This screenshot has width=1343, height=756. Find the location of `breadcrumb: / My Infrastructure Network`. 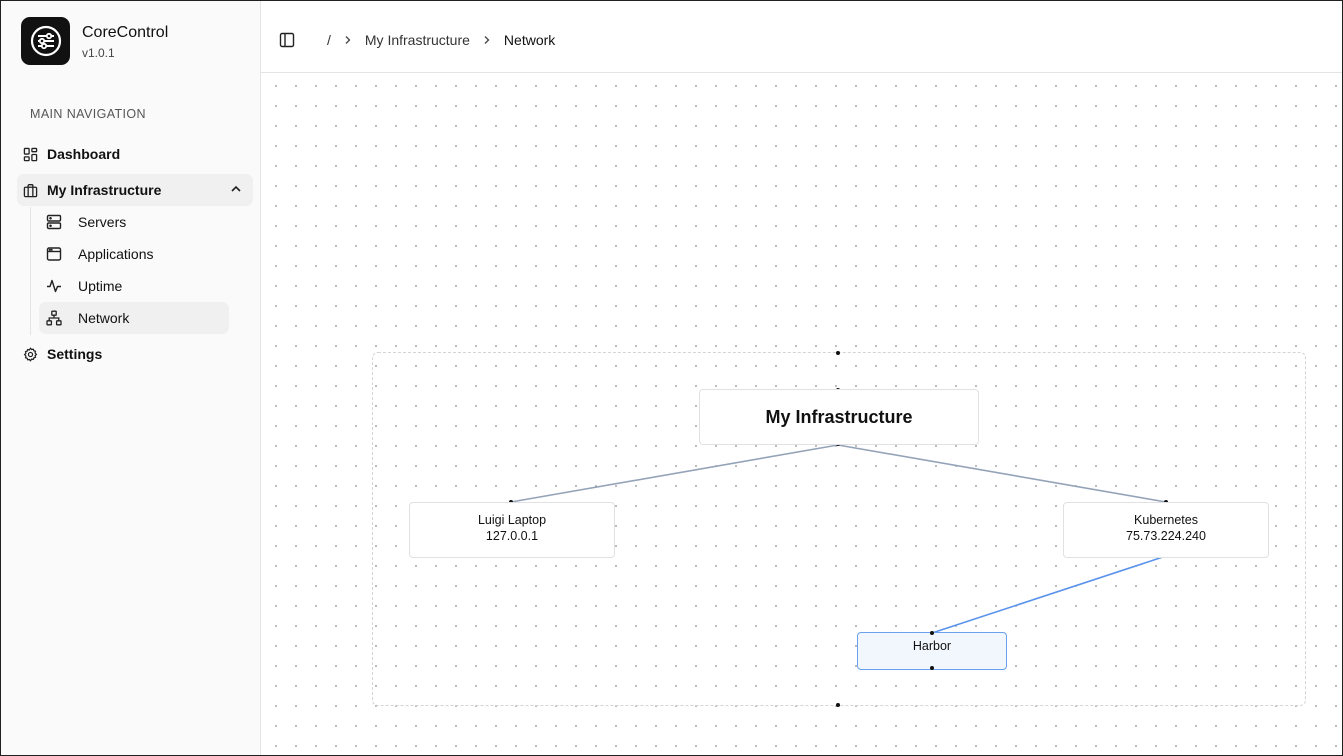

breadcrumb: / My Infrastructure Network is located at coordinates (441, 40).